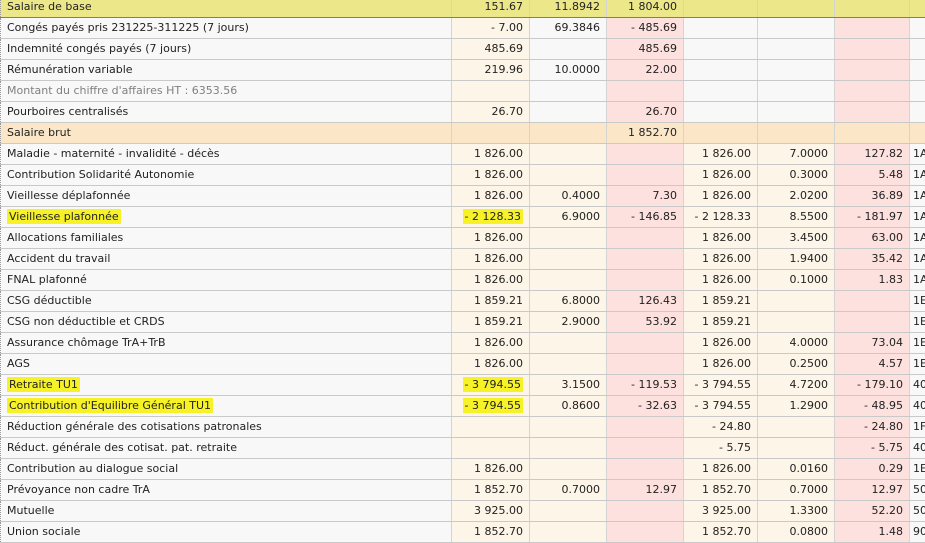 This screenshot has height=543, width=925. What do you see at coordinates (872, 280) in the screenshot?
I see `employer-amount-cell: 1.83` at bounding box center [872, 280].